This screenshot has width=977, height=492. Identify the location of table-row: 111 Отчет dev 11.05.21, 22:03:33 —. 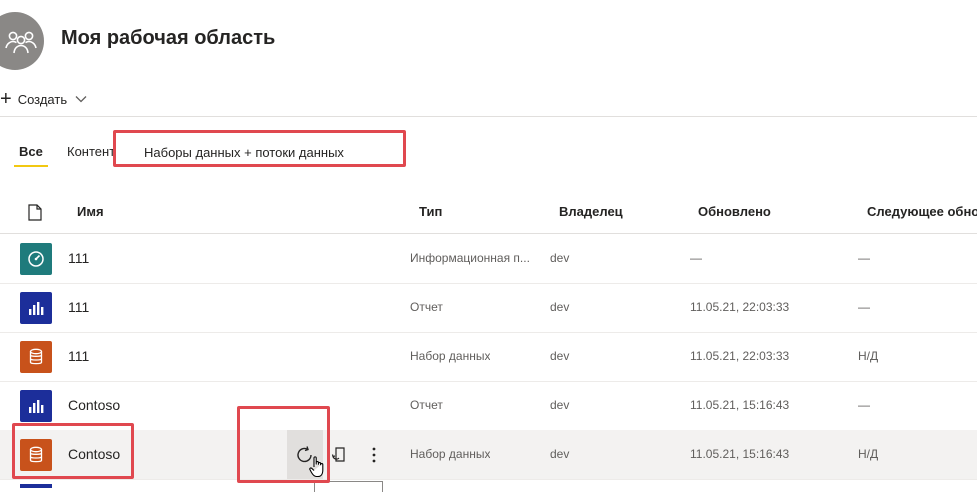
(488, 308).